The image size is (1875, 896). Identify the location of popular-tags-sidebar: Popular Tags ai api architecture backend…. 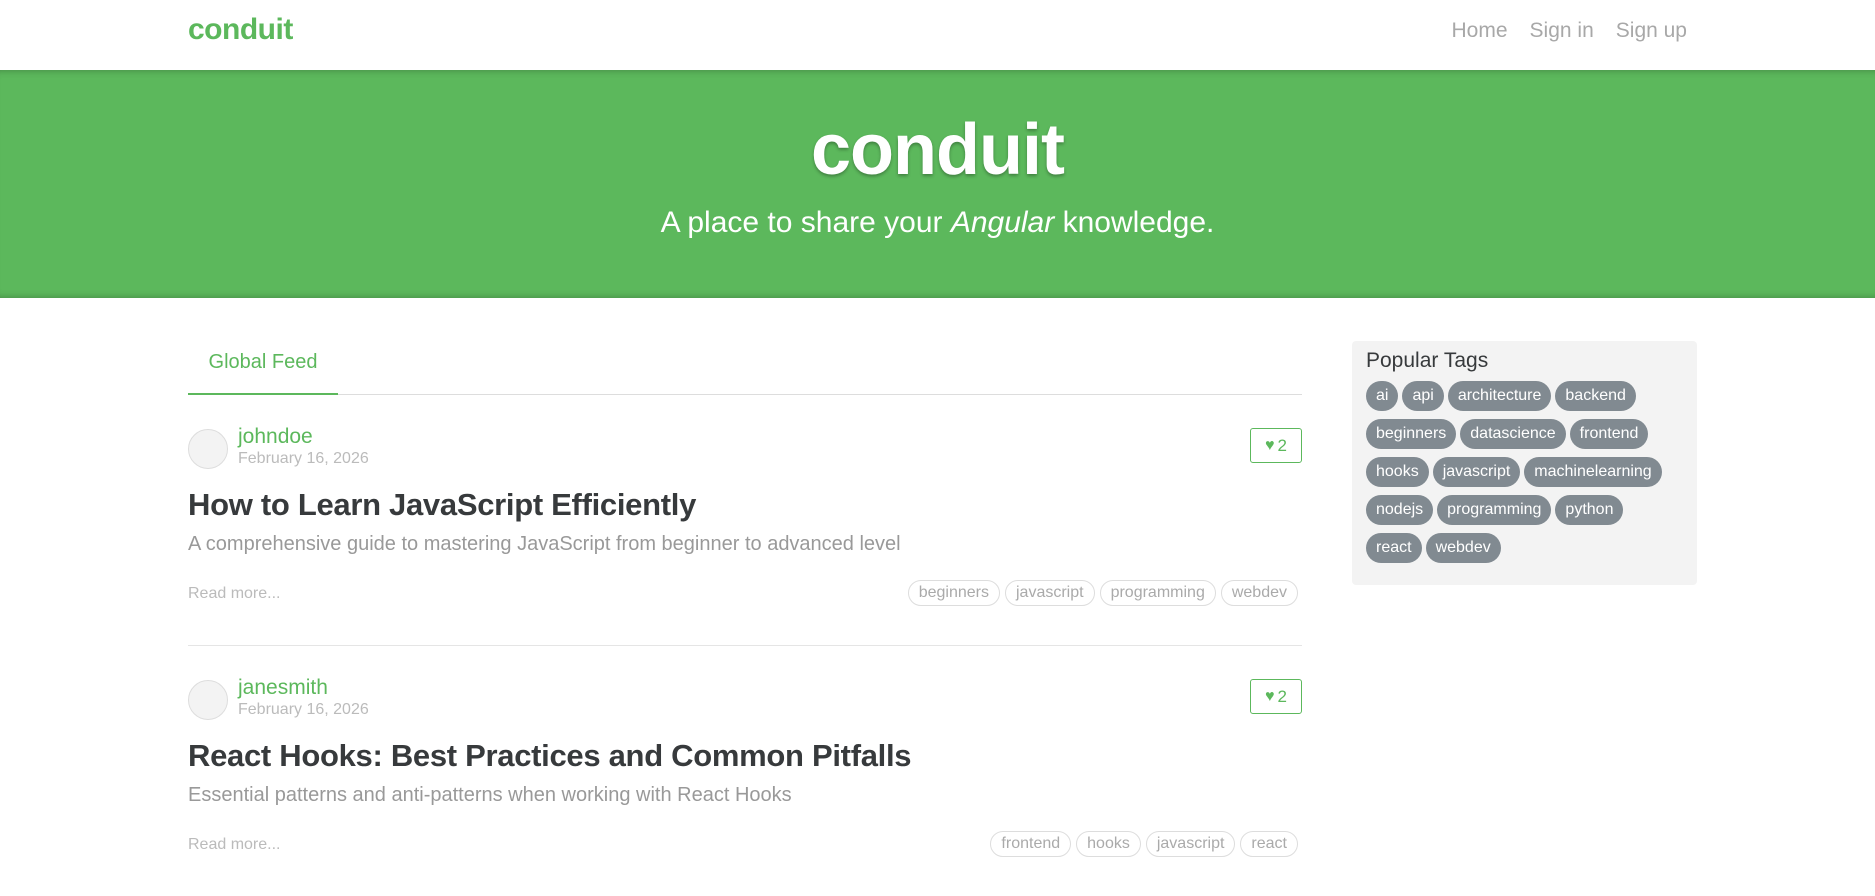
(1524, 463).